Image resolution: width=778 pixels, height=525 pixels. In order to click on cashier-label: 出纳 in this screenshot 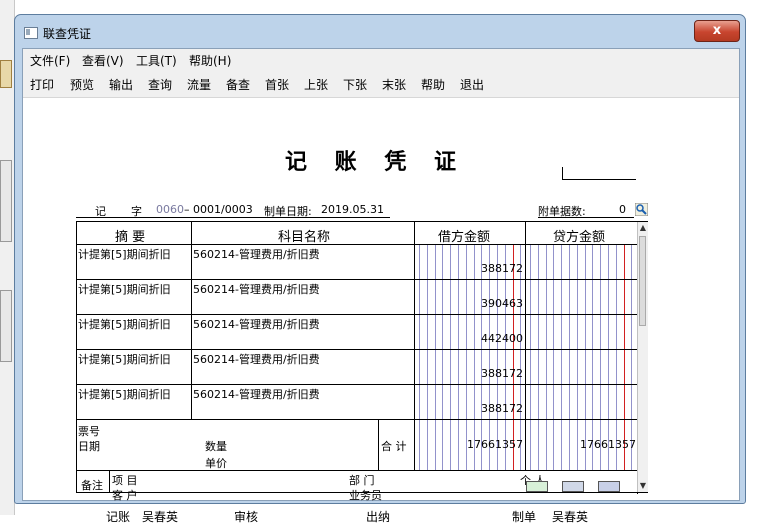, I will do `click(378, 517)`.